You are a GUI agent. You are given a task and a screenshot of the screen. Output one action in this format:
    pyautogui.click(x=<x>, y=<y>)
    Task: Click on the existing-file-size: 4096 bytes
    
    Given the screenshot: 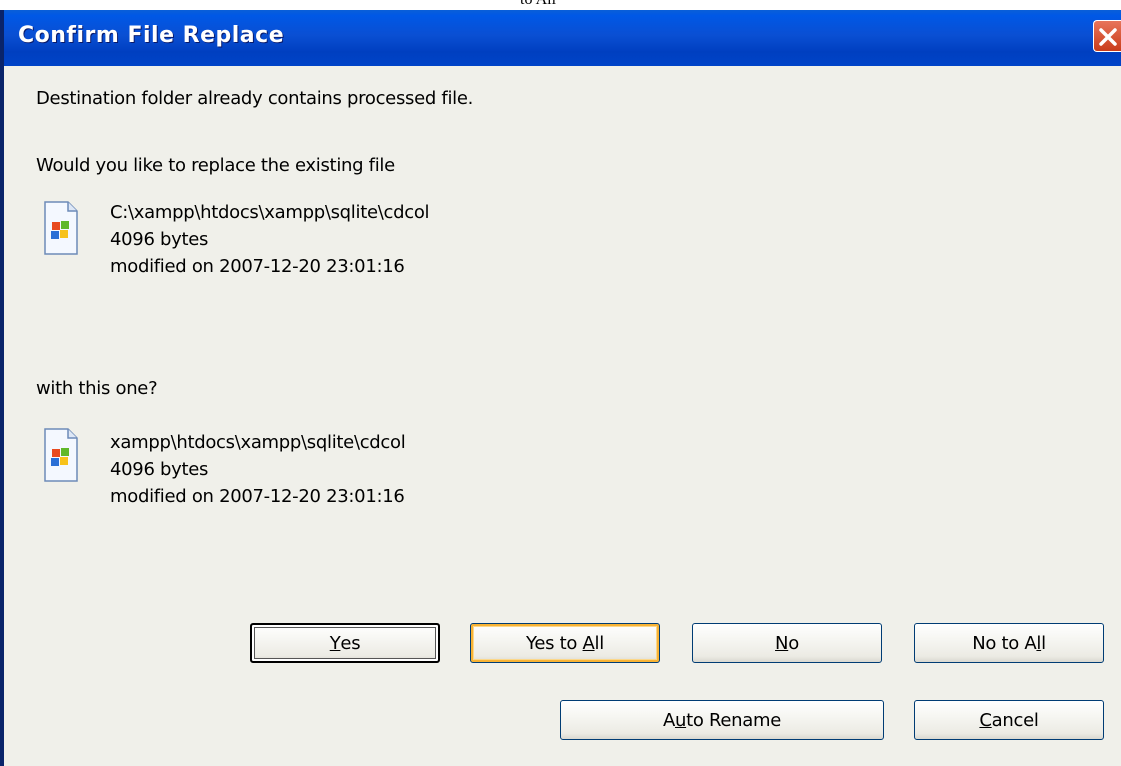 What is the action you would take?
    pyautogui.click(x=159, y=239)
    